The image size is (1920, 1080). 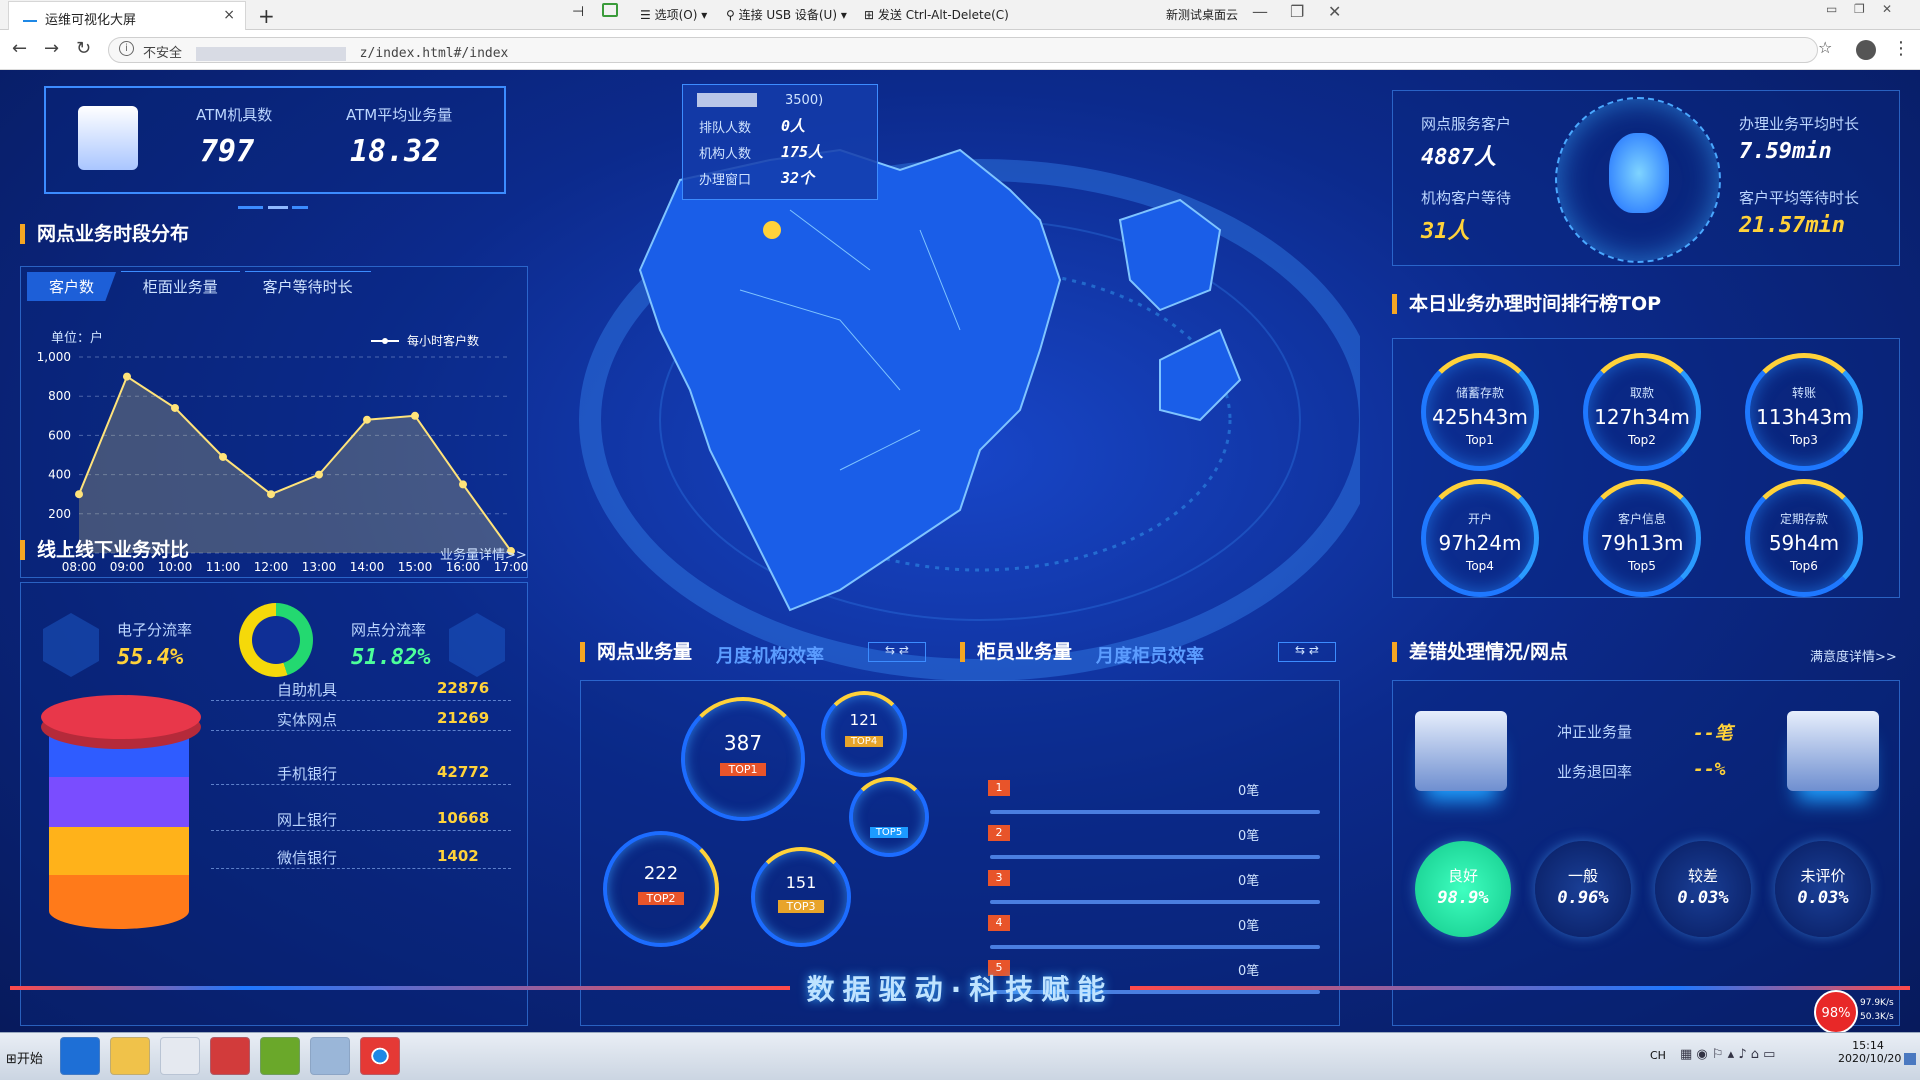 What do you see at coordinates (1703, 898) in the screenshot?
I see `eval-value: 0.03%` at bounding box center [1703, 898].